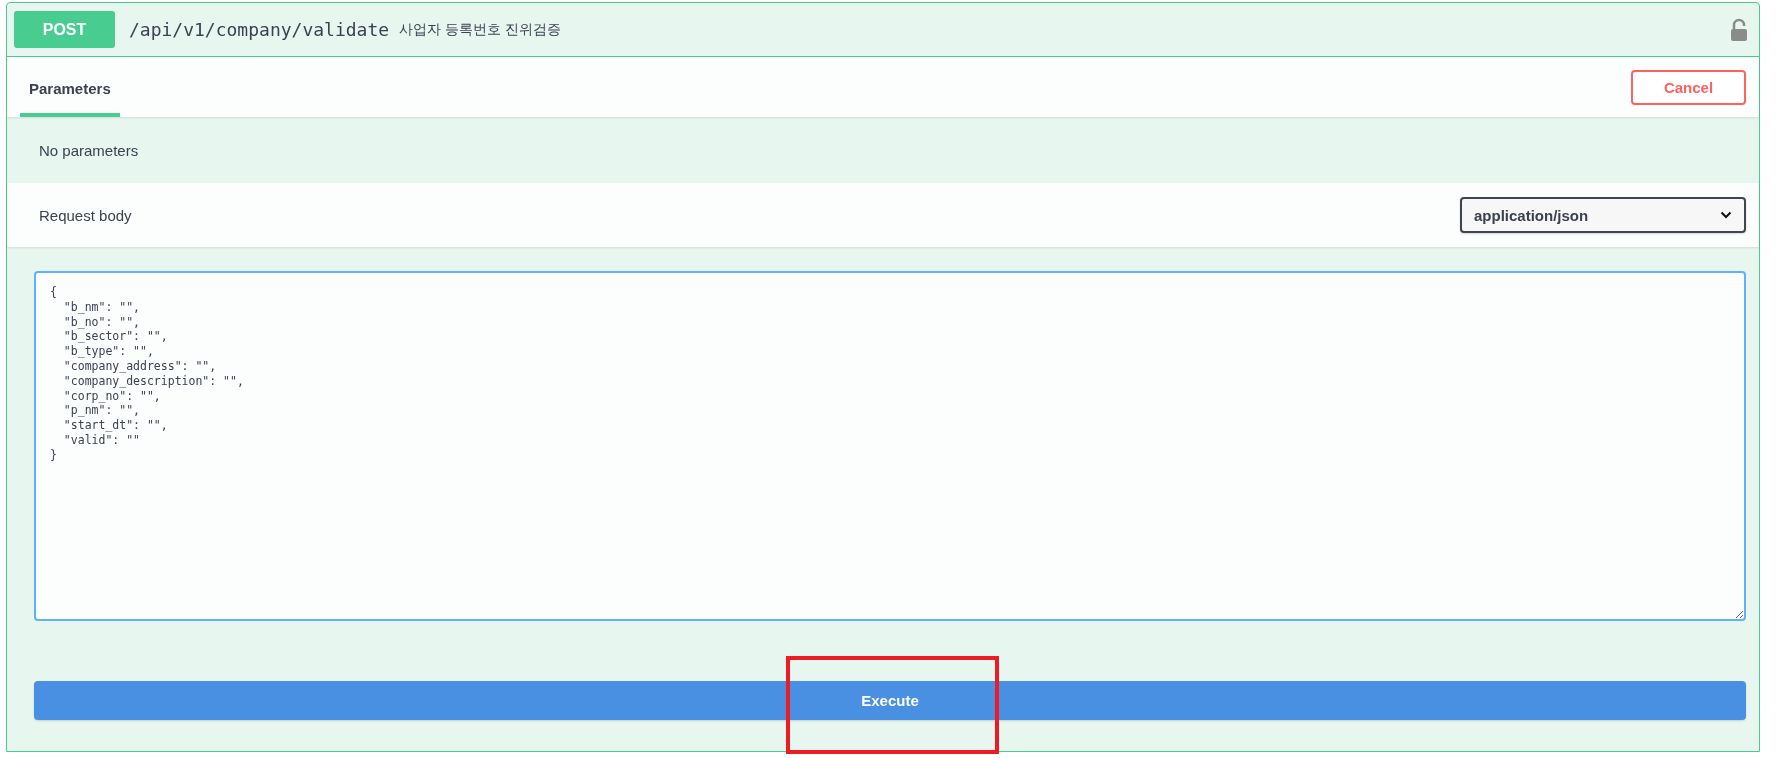 Image resolution: width=1786 pixels, height=758 pixels. Describe the element at coordinates (480, 29) in the screenshot. I see `endpoint-summary: 사업자 등록번호 진위검증` at that location.